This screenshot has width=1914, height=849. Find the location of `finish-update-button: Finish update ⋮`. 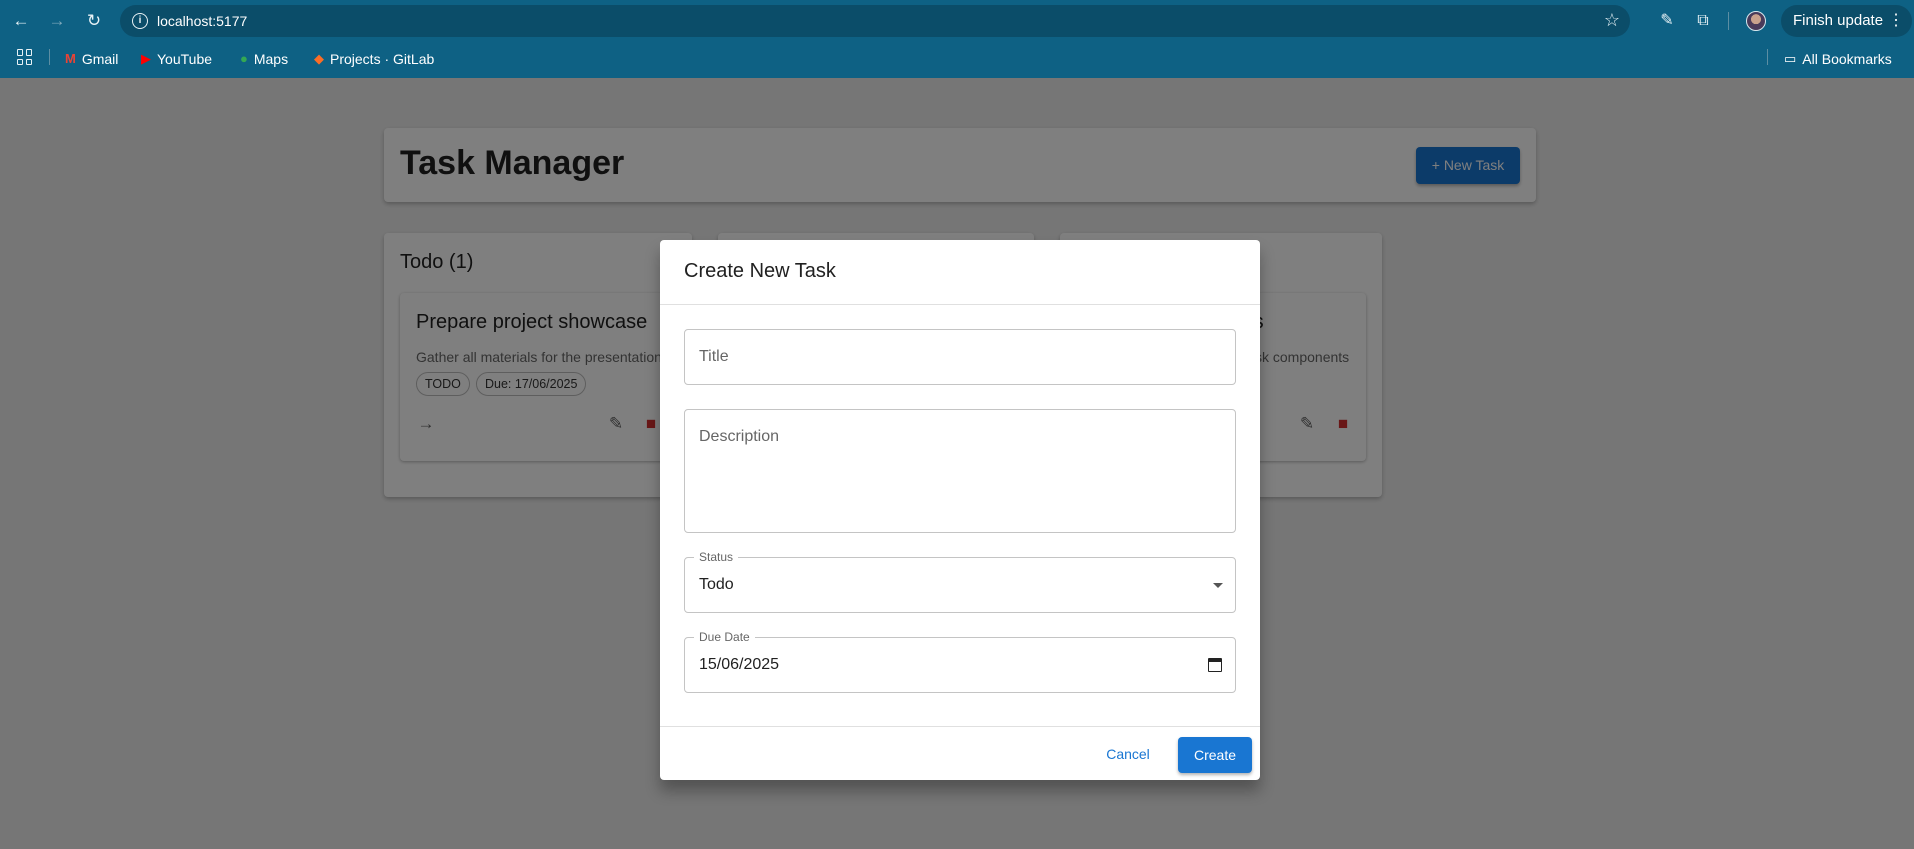

finish-update-button: Finish update ⋮ is located at coordinates (1846, 21).